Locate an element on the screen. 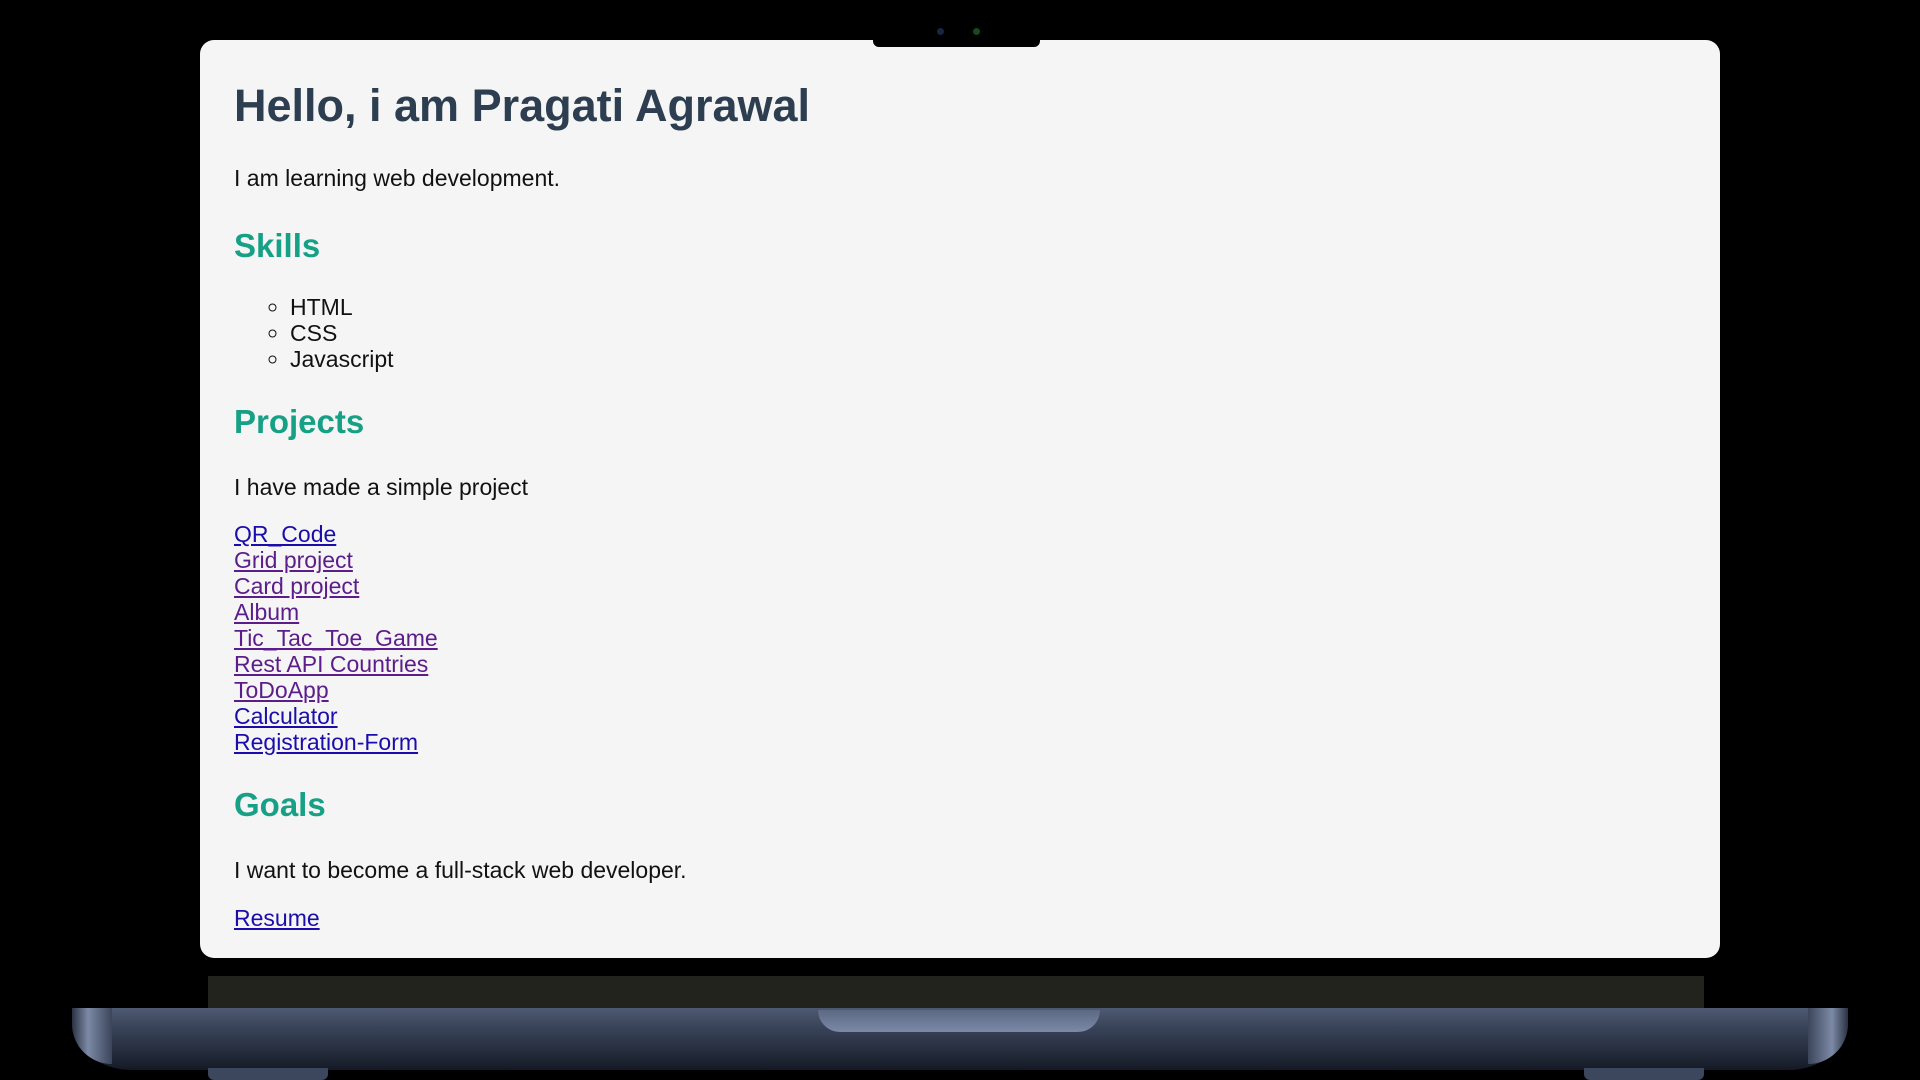 The height and width of the screenshot is (1080, 1920). project-link-registration-form: Registration-Form is located at coordinates (977, 742).